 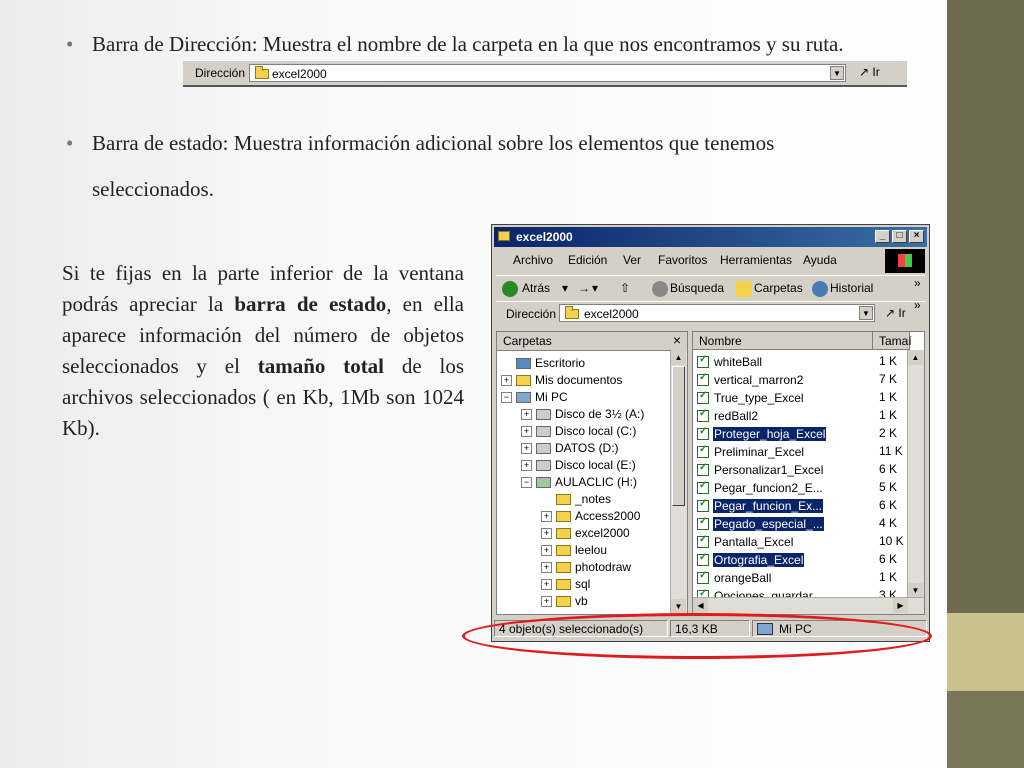 I want to click on menu-ver: Ver, so click(x=632, y=260).